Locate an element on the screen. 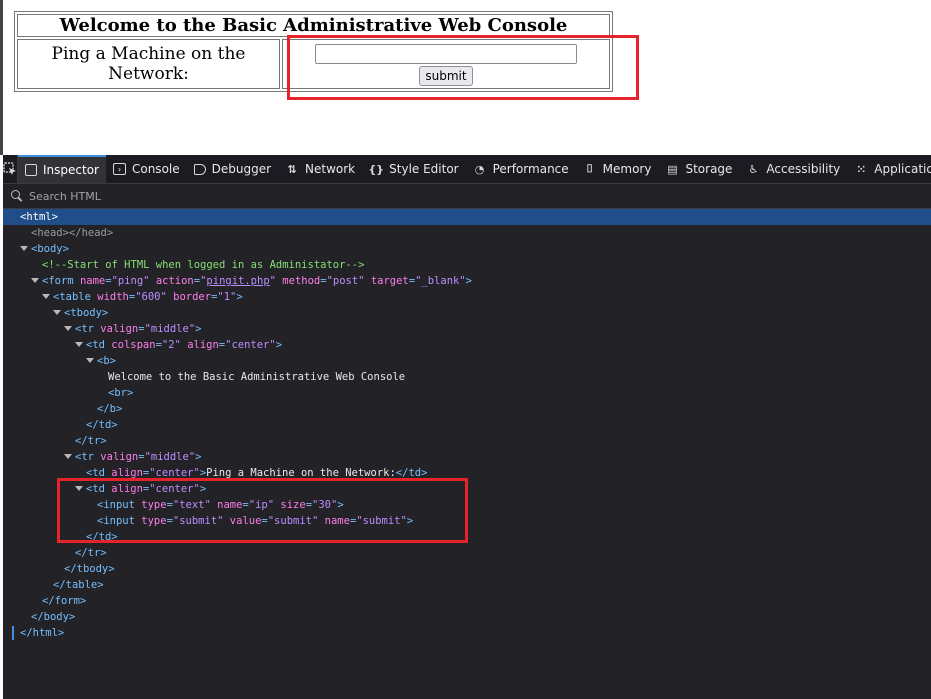 The height and width of the screenshot is (699, 931). tree-row-body: <body> is located at coordinates (467, 249).